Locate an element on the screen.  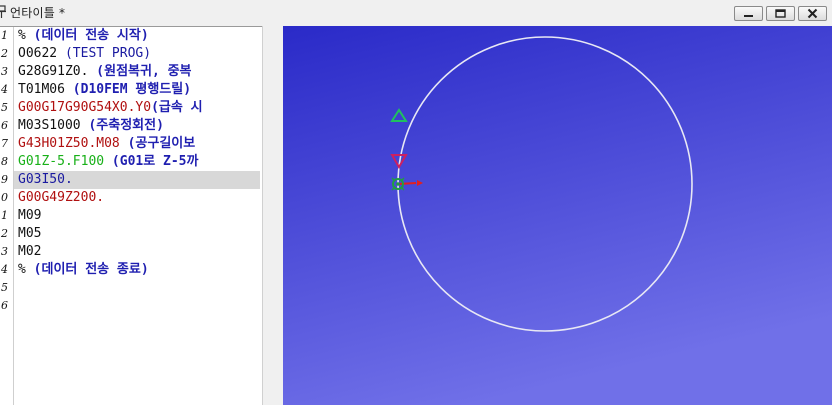
code-line: G00G17G90G54X0.Y0(급속 시 is located at coordinates (140, 108).